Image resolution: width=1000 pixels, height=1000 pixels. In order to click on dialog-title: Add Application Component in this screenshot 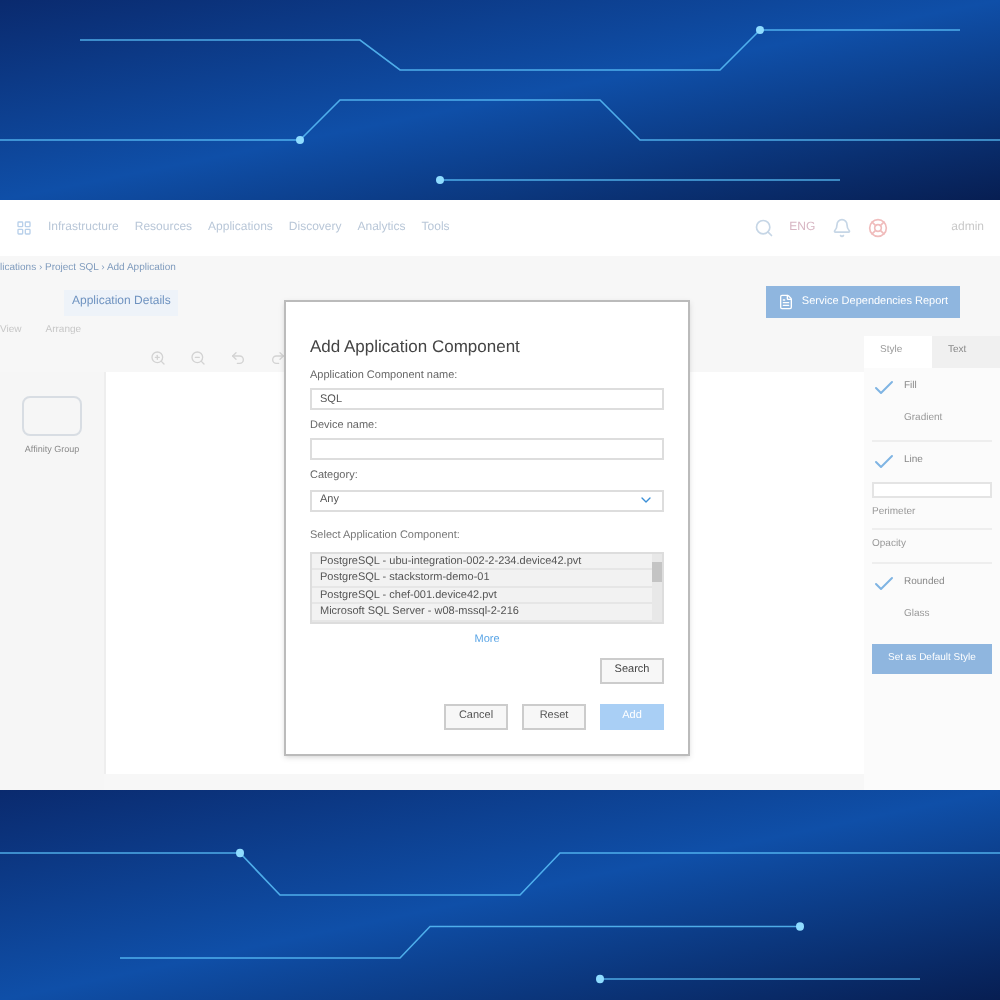, I will do `click(416, 347)`.